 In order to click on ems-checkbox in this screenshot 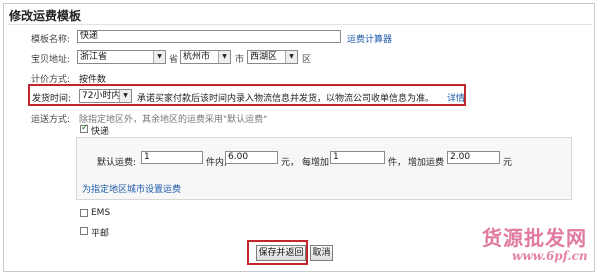, I will do `click(84, 213)`.